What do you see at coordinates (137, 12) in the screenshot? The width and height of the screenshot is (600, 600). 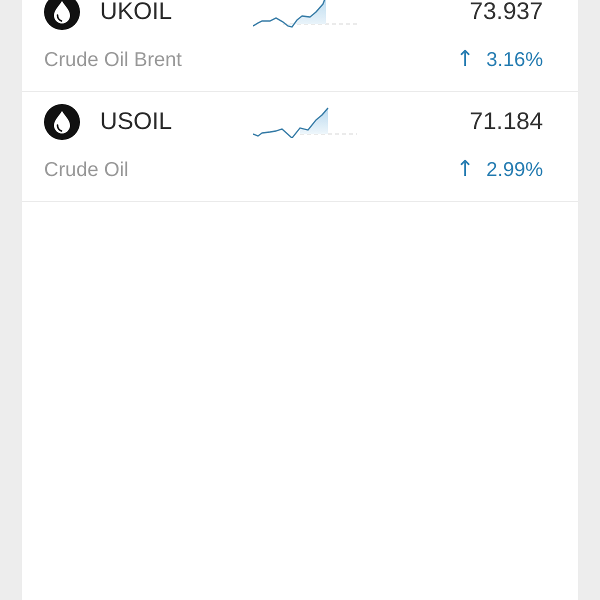 I see `symbol-label: UKOIL` at bounding box center [137, 12].